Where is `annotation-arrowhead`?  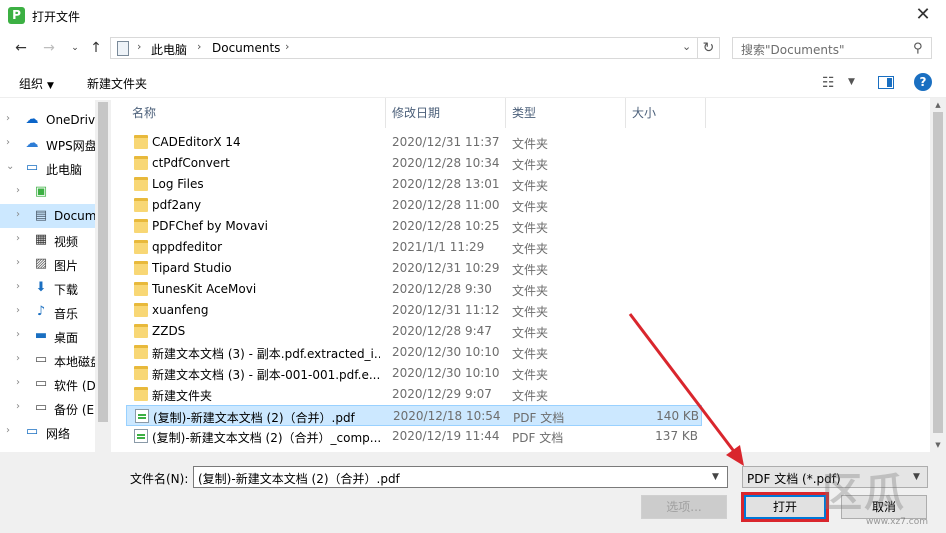 annotation-arrowhead is located at coordinates (735, 455).